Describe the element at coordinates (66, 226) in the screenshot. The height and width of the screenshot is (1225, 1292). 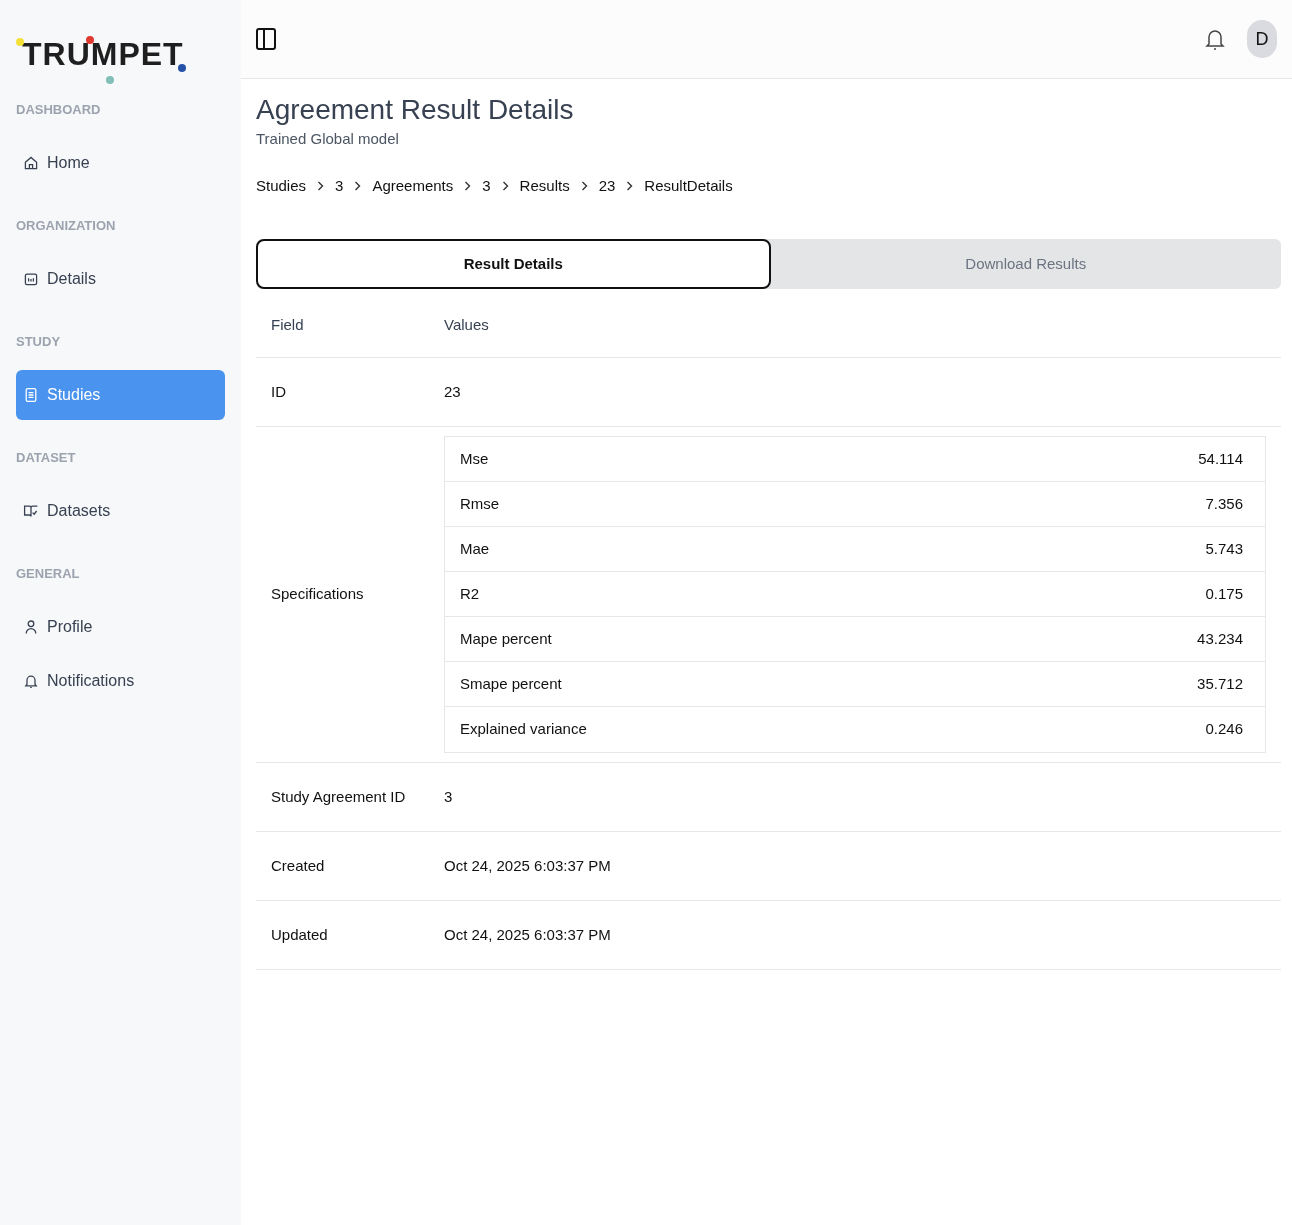
I see `section-label: ORGANIZATION` at that location.